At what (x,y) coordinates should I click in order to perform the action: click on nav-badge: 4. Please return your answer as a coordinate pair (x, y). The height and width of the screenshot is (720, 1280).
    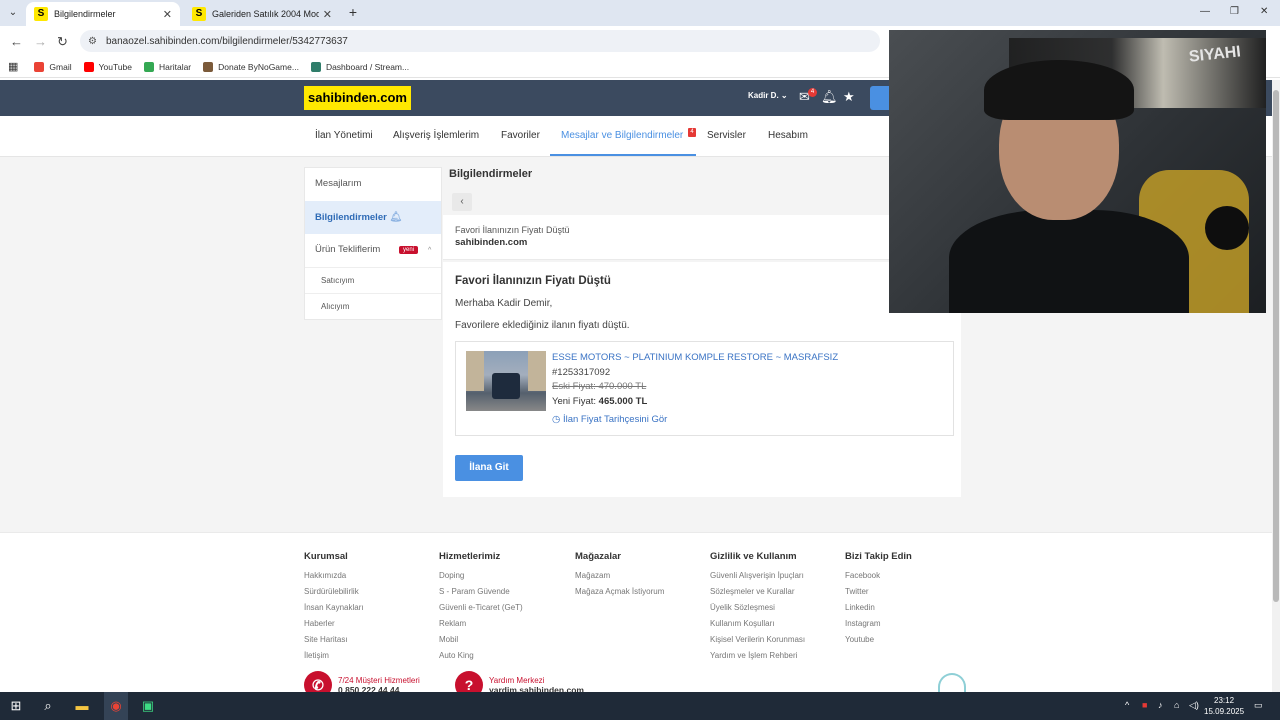
    Looking at the image, I should click on (692, 132).